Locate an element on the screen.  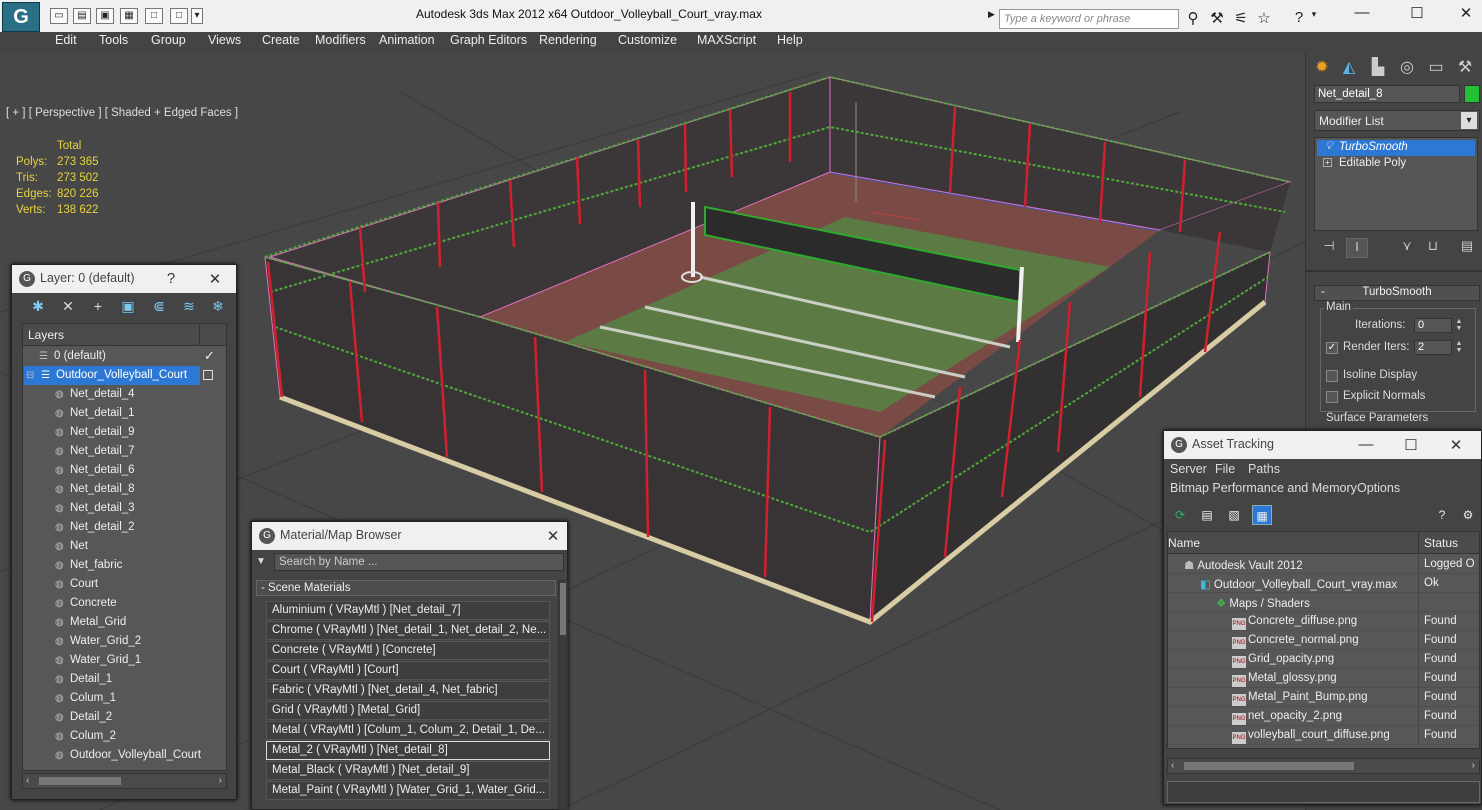
menu-create: Create is located at coordinates (281, 40).